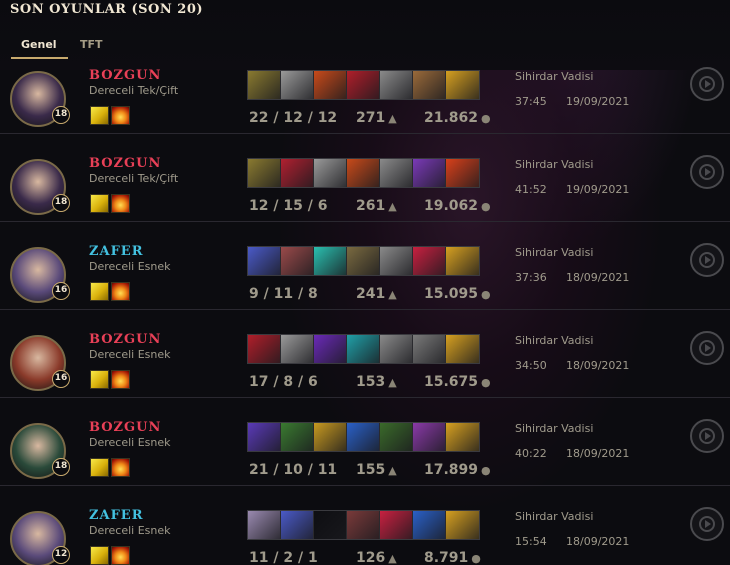 This screenshot has width=730, height=565. Describe the element at coordinates (457, 206) in the screenshot. I see `gold-earned: 19.062 ●` at that location.